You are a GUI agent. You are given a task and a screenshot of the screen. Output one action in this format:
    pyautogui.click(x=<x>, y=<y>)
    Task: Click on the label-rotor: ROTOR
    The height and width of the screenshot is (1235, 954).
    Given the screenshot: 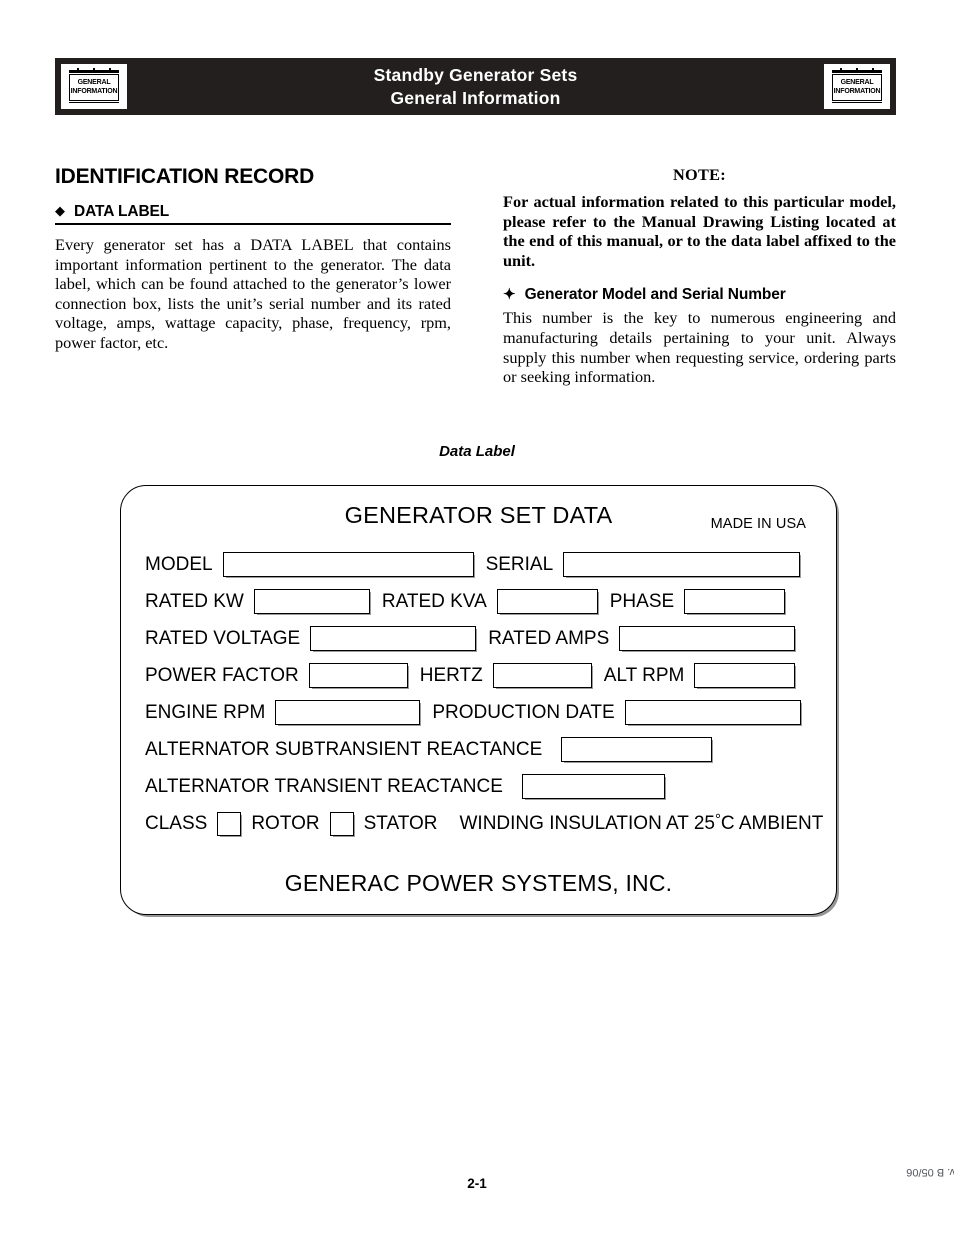 What is the action you would take?
    pyautogui.click(x=285, y=823)
    